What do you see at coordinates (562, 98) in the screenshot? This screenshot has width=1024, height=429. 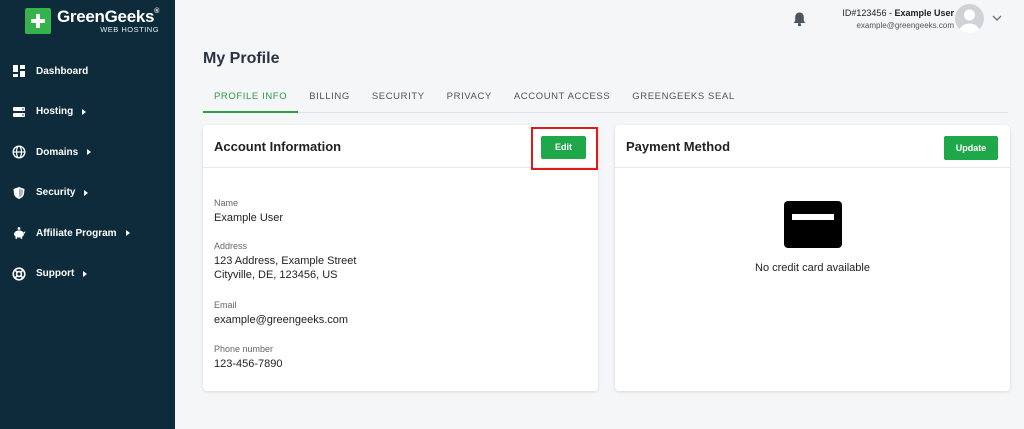 I see `tab-account-access: ACCOUNT ACCESS` at bounding box center [562, 98].